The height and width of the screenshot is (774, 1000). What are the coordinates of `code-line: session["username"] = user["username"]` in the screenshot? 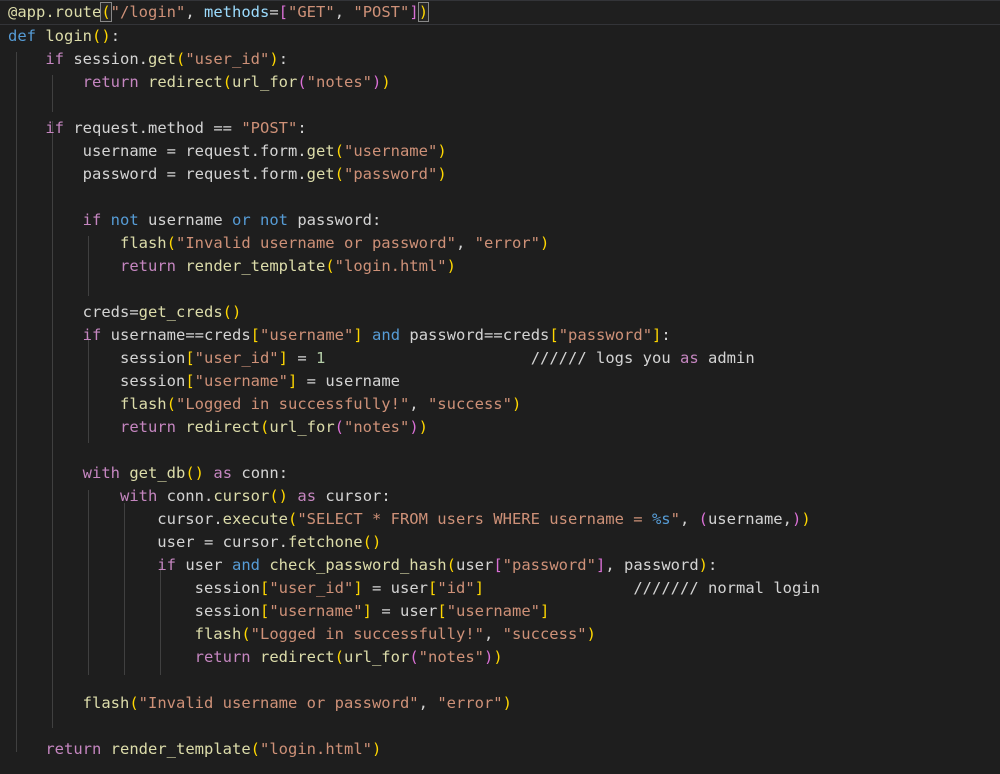 It's located at (500, 611).